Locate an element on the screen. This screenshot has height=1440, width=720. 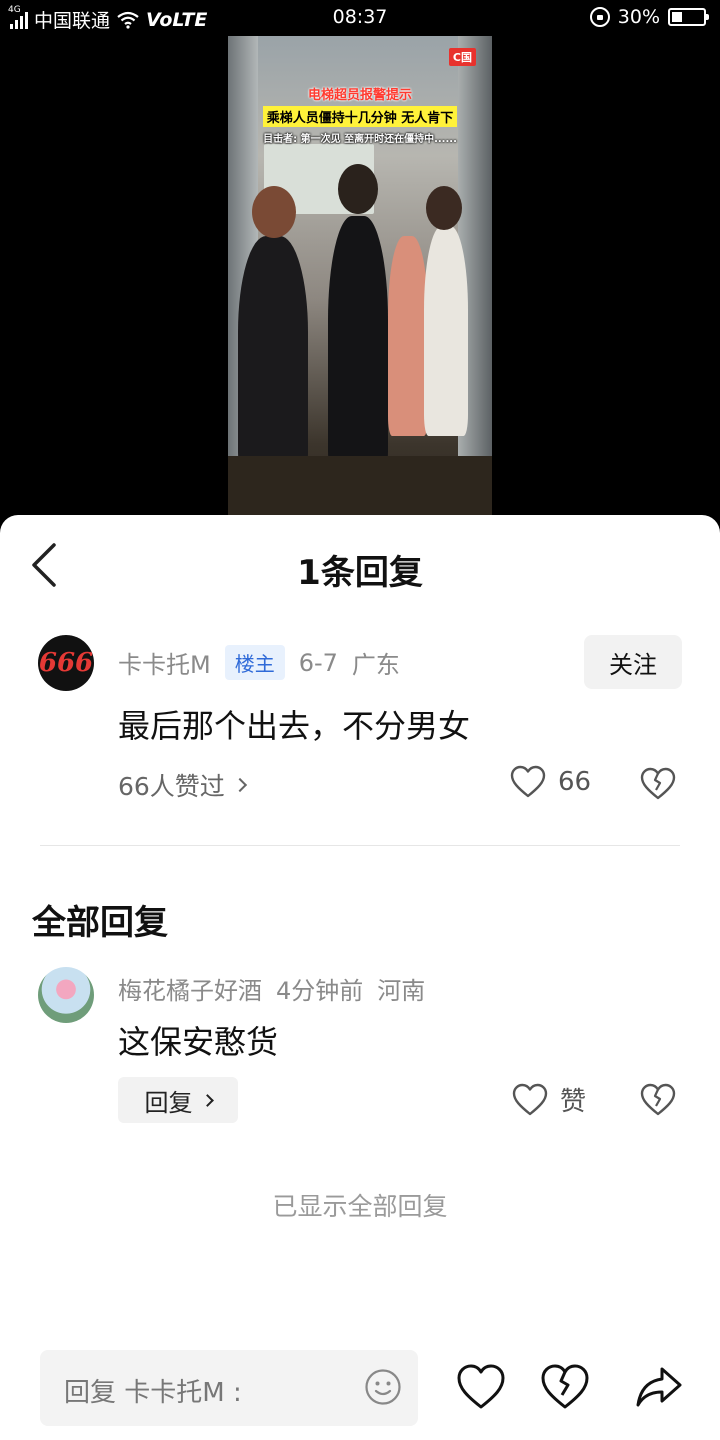
reply-meta: 梅花橘子好酒 4分钟前 河南 is located at coordinates (271, 988).